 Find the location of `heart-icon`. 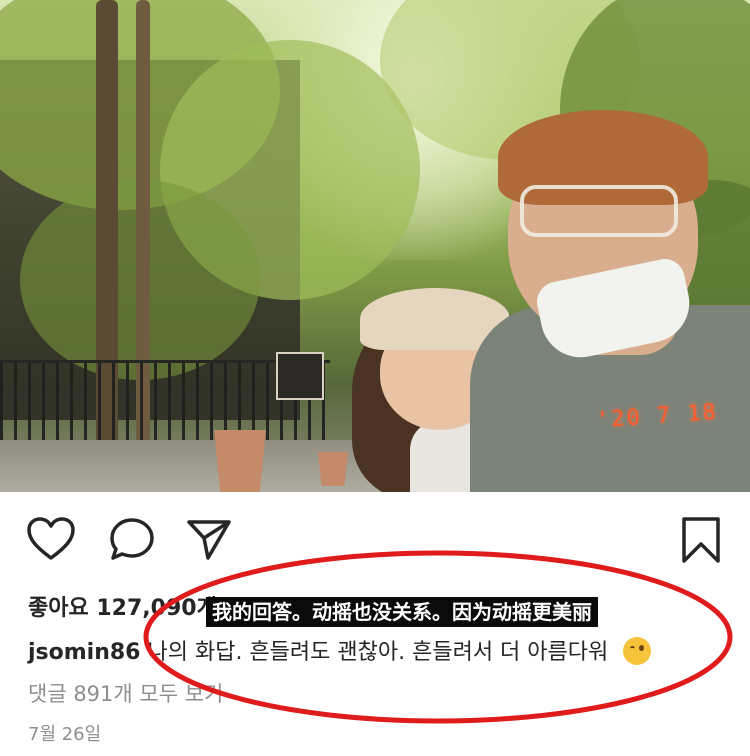

heart-icon is located at coordinates (51, 539).